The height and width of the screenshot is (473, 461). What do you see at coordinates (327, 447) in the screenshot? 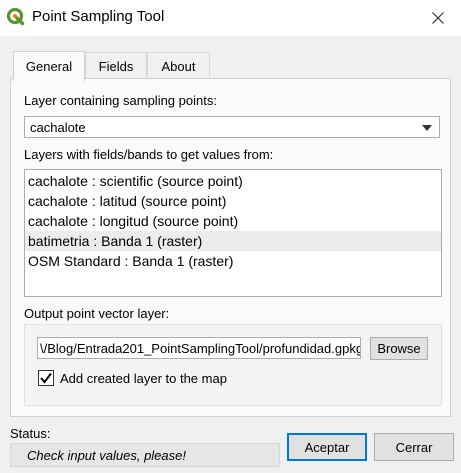
I see `accept-button: Aceptar` at bounding box center [327, 447].